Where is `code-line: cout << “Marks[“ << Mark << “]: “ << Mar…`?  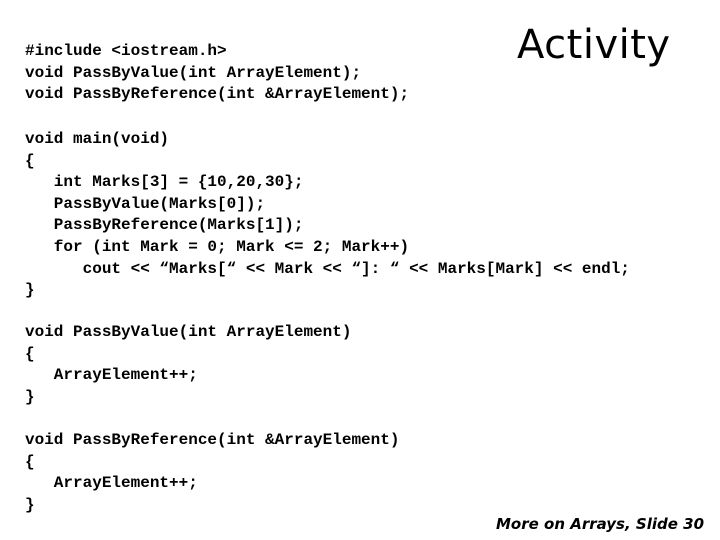 code-line: cout << “Marks[“ << Mark << “]: “ << Mar… is located at coordinates (327, 268).